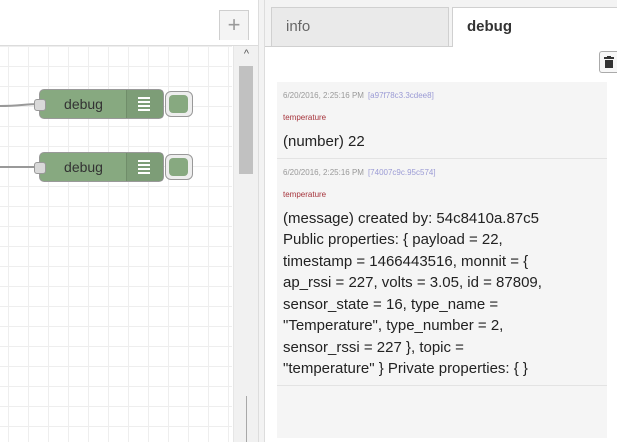 The width and height of the screenshot is (617, 442). What do you see at coordinates (393, 239) in the screenshot?
I see `payload-line: Public properties: { payload = 22,` at bounding box center [393, 239].